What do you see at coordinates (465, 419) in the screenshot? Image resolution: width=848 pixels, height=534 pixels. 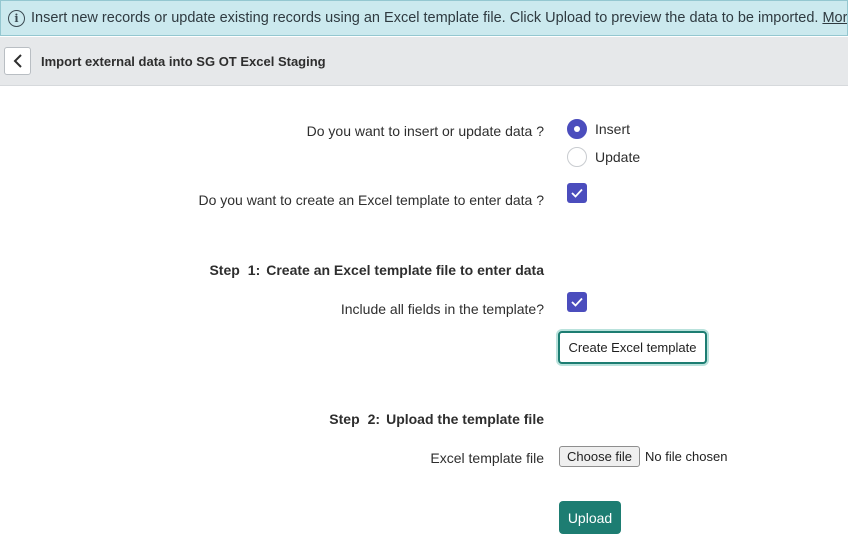 I see `step-2-title: Upload the template file` at bounding box center [465, 419].